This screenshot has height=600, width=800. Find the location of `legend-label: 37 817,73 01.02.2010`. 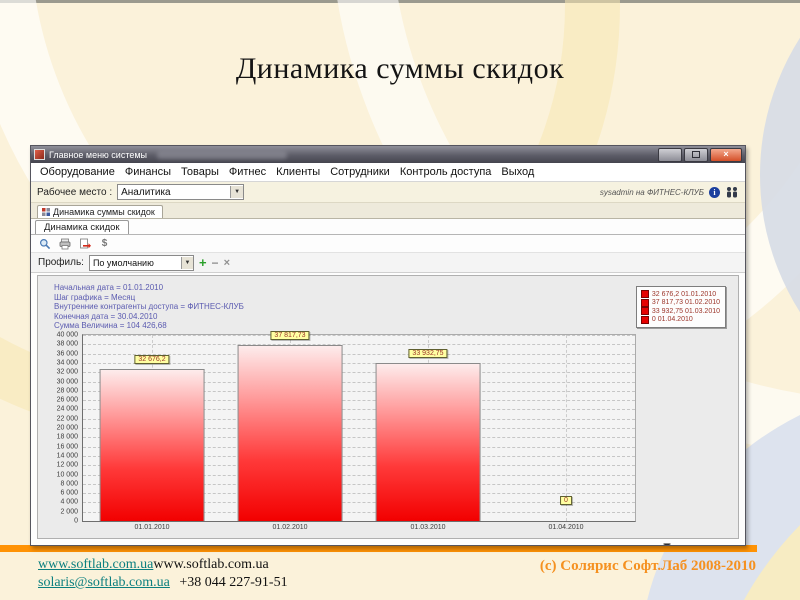

legend-label: 37 817,73 01.02.2010 is located at coordinates (685, 303).